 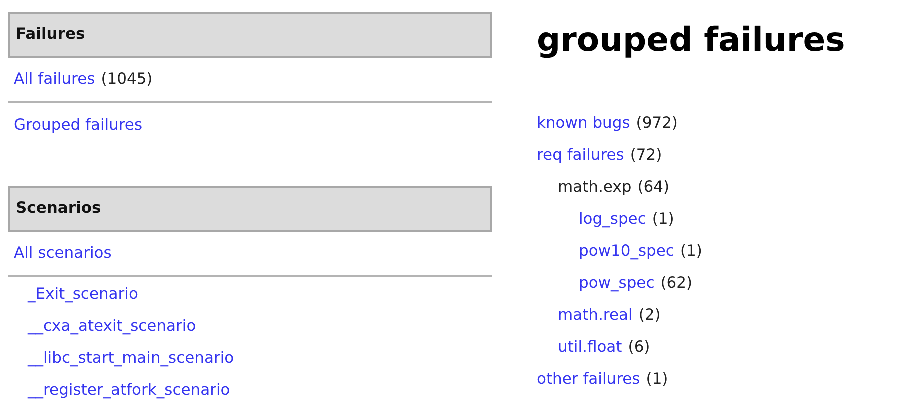 What do you see at coordinates (639, 347) in the screenshot?
I see `group-count: (6)` at bounding box center [639, 347].